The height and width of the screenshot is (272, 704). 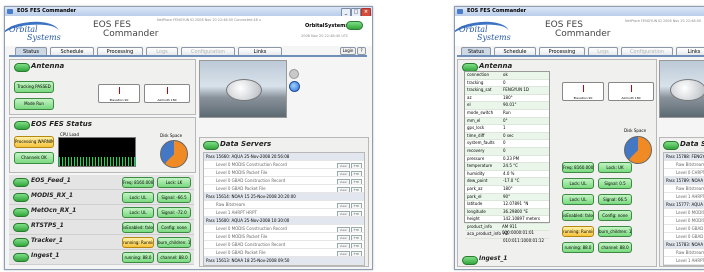 I want to click on subsystem-row: Ingest_1 running: 88.0 channel: 88.0, so click(x=101, y=257).